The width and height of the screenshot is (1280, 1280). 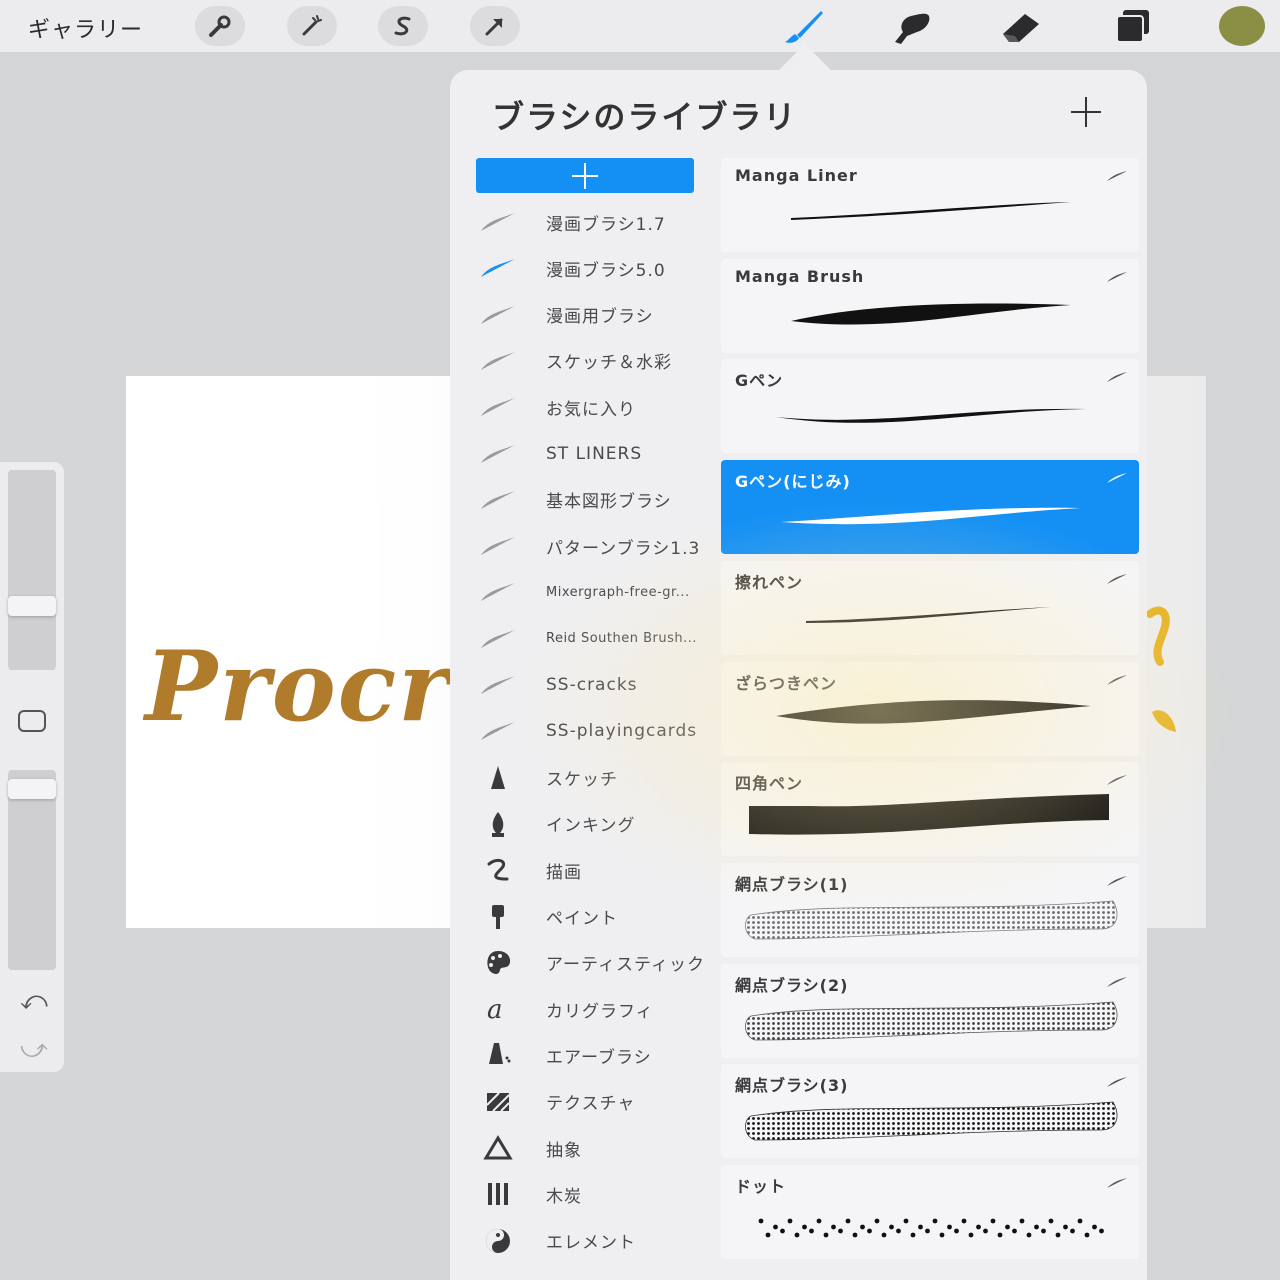 What do you see at coordinates (32, 789) in the screenshot?
I see `opacity-handle` at bounding box center [32, 789].